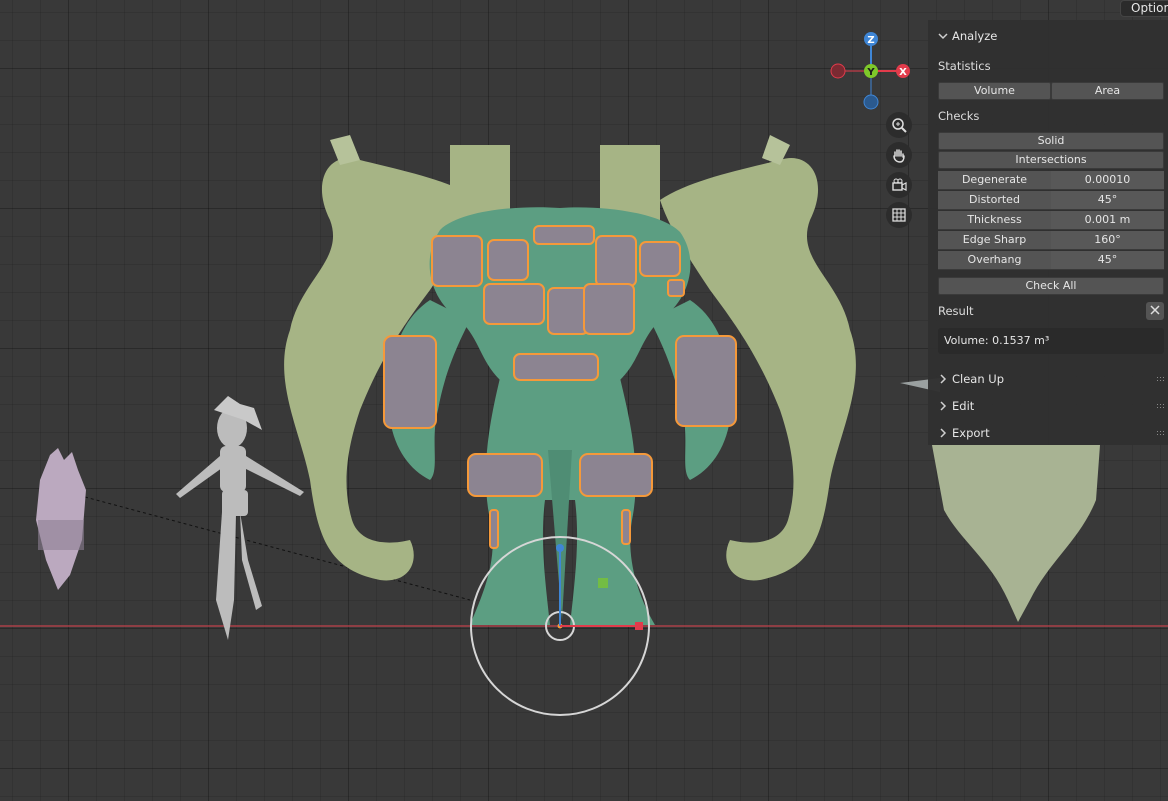 This screenshot has width=1168, height=801. What do you see at coordinates (1048, 406) in the screenshot?
I see `edit-section-header: Edit` at bounding box center [1048, 406].